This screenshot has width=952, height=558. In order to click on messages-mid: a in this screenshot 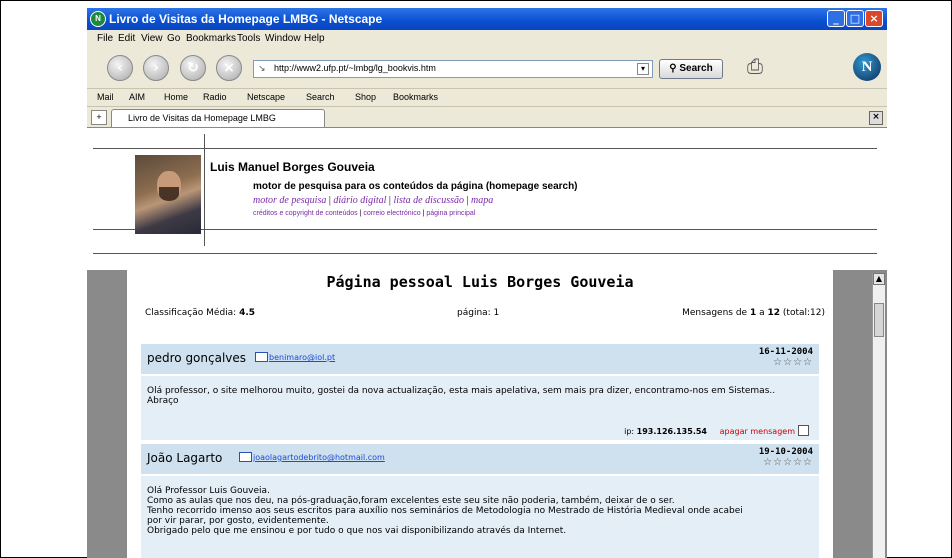, I will do `click(762, 313)`.